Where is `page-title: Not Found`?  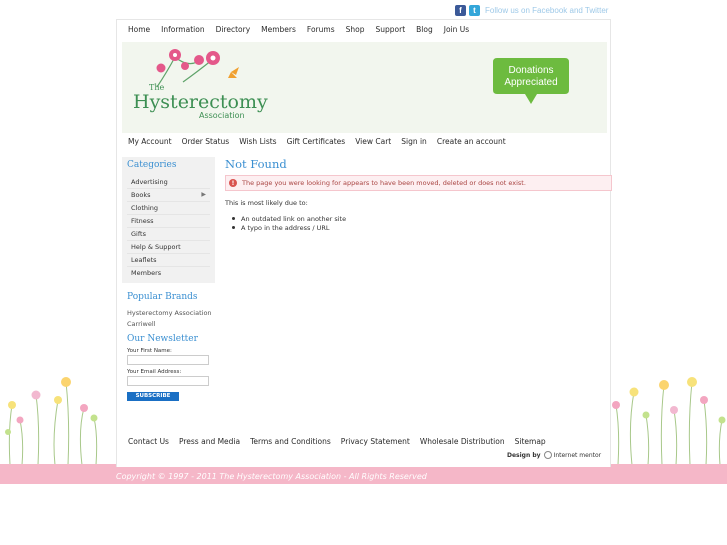
page-title: Not Found is located at coordinates (256, 164).